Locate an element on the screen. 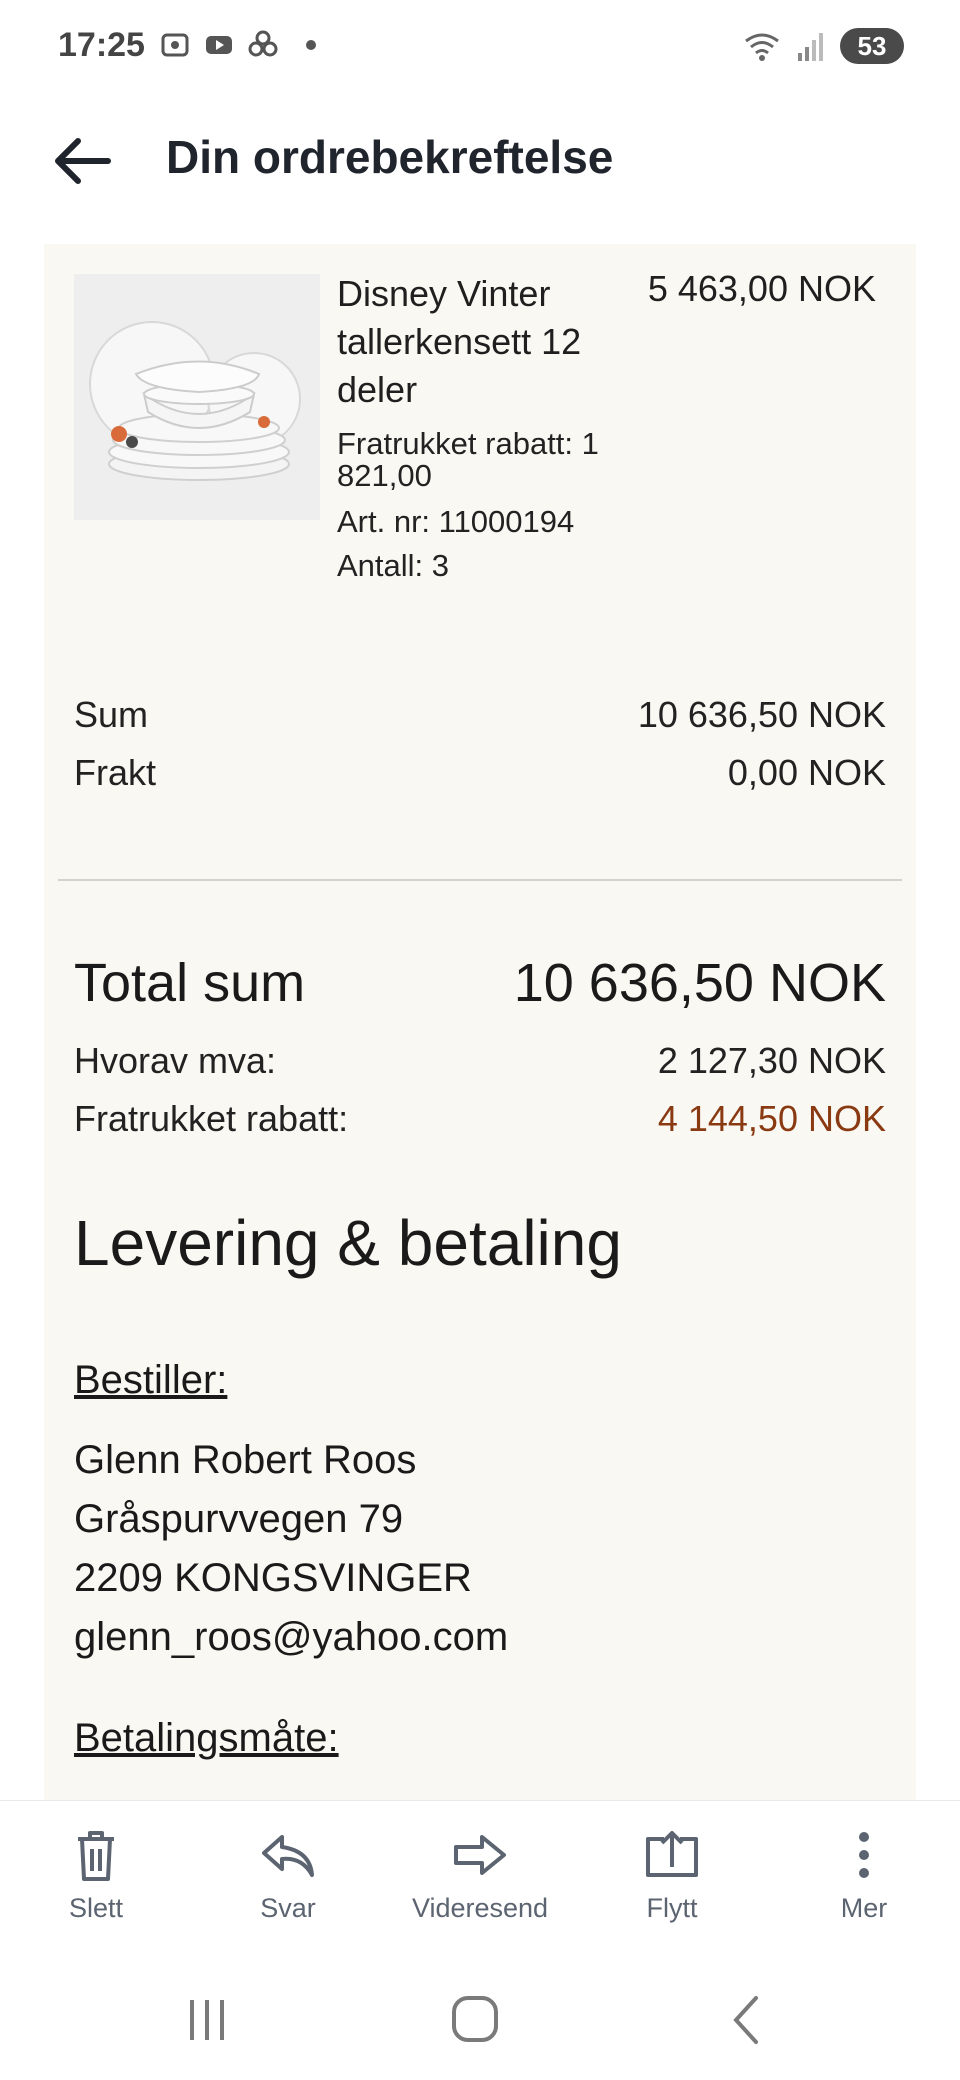 Image resolution: width=960 pixels, height=2080 pixels. back-arrow-icon is located at coordinates (83, 161).